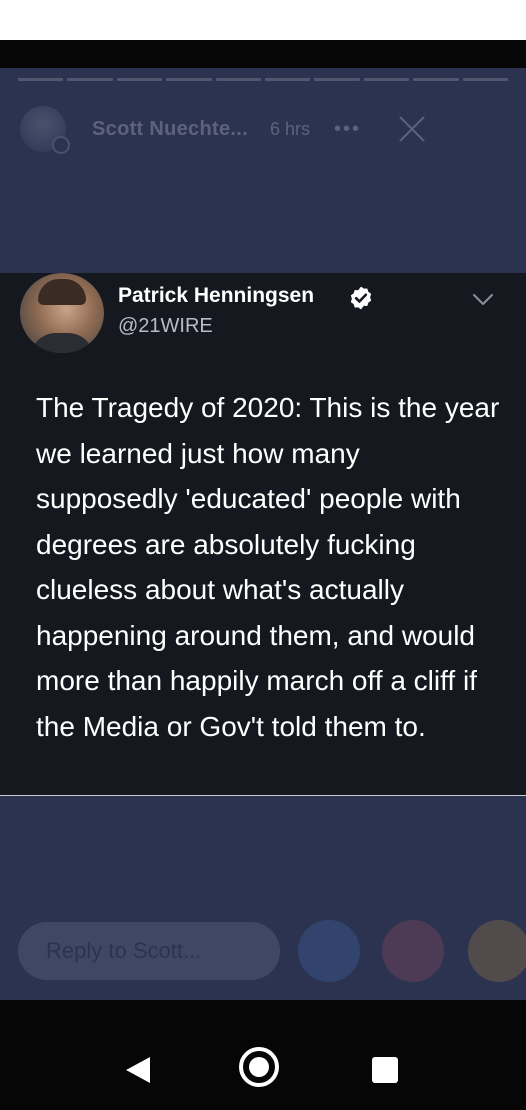 This screenshot has height=1110, width=526. Describe the element at coordinates (289, 128) in the screenshot. I see `story-time: 6 hrs` at that location.